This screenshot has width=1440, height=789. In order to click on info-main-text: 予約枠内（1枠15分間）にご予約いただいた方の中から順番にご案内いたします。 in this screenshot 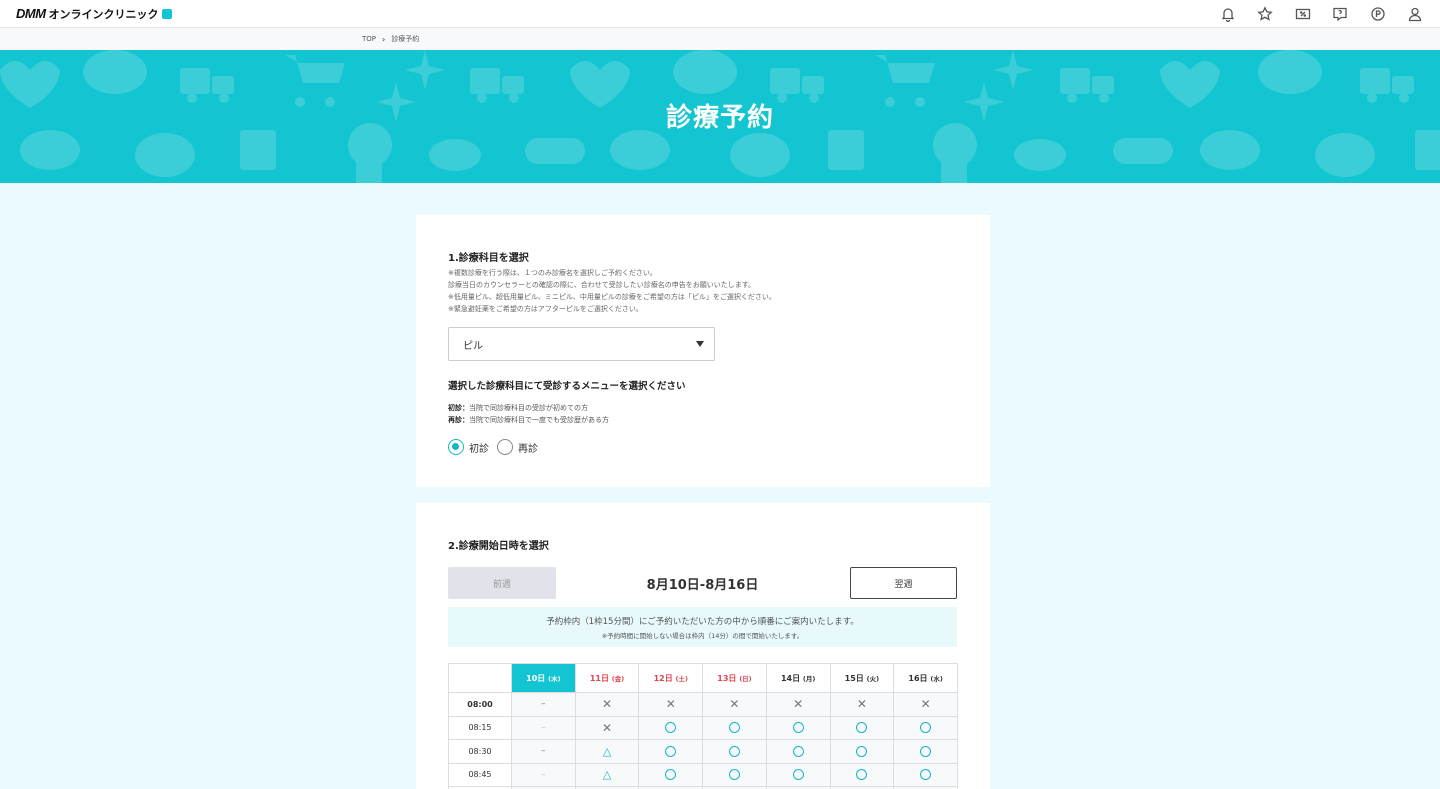, I will do `click(702, 622)`.